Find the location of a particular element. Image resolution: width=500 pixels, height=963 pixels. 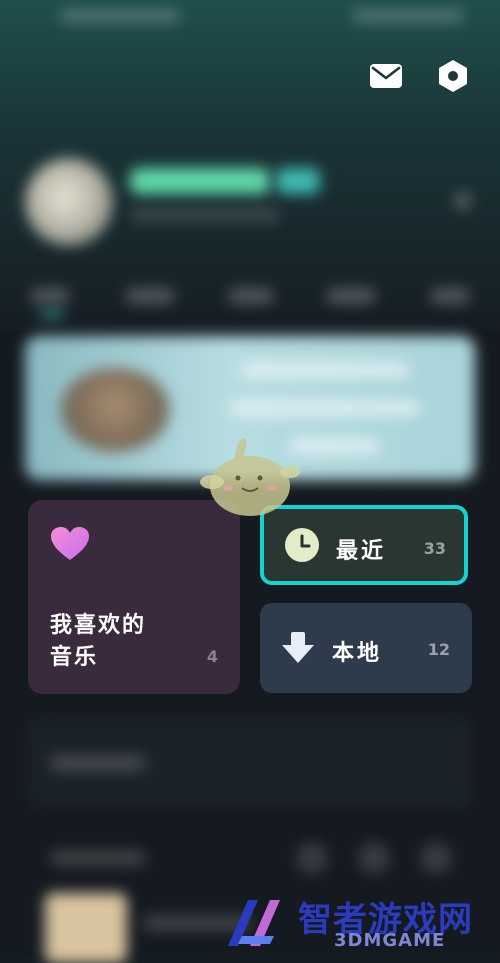

profile-arrow-icon is located at coordinates (463, 201).